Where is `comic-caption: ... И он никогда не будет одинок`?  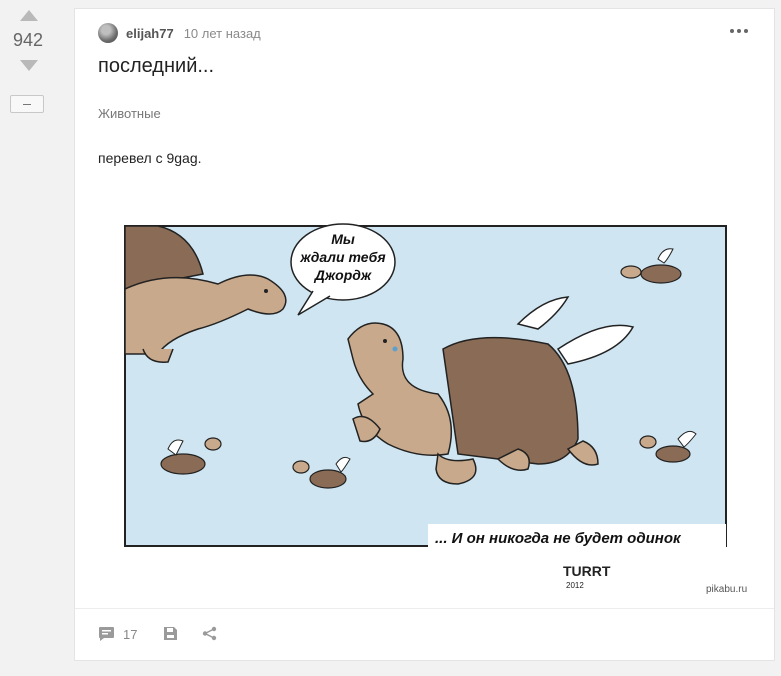 comic-caption: ... И он никогда не будет одинок is located at coordinates (558, 538).